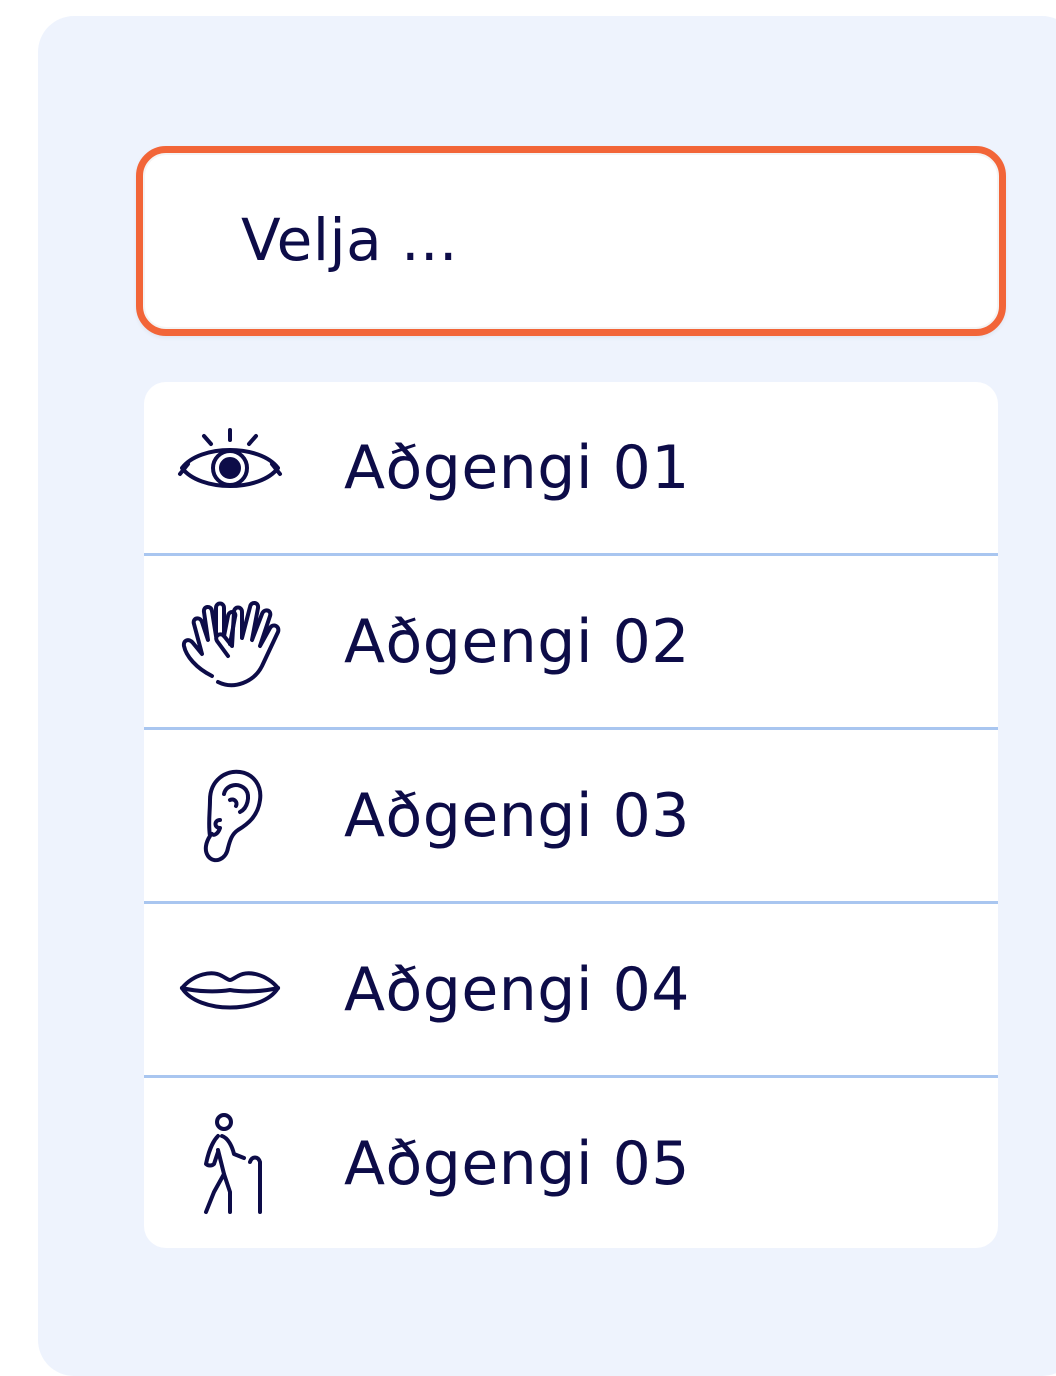 The height and width of the screenshot is (1376, 1056). Describe the element at coordinates (517, 989) in the screenshot. I see `option-label: Aðgengi 04` at that location.